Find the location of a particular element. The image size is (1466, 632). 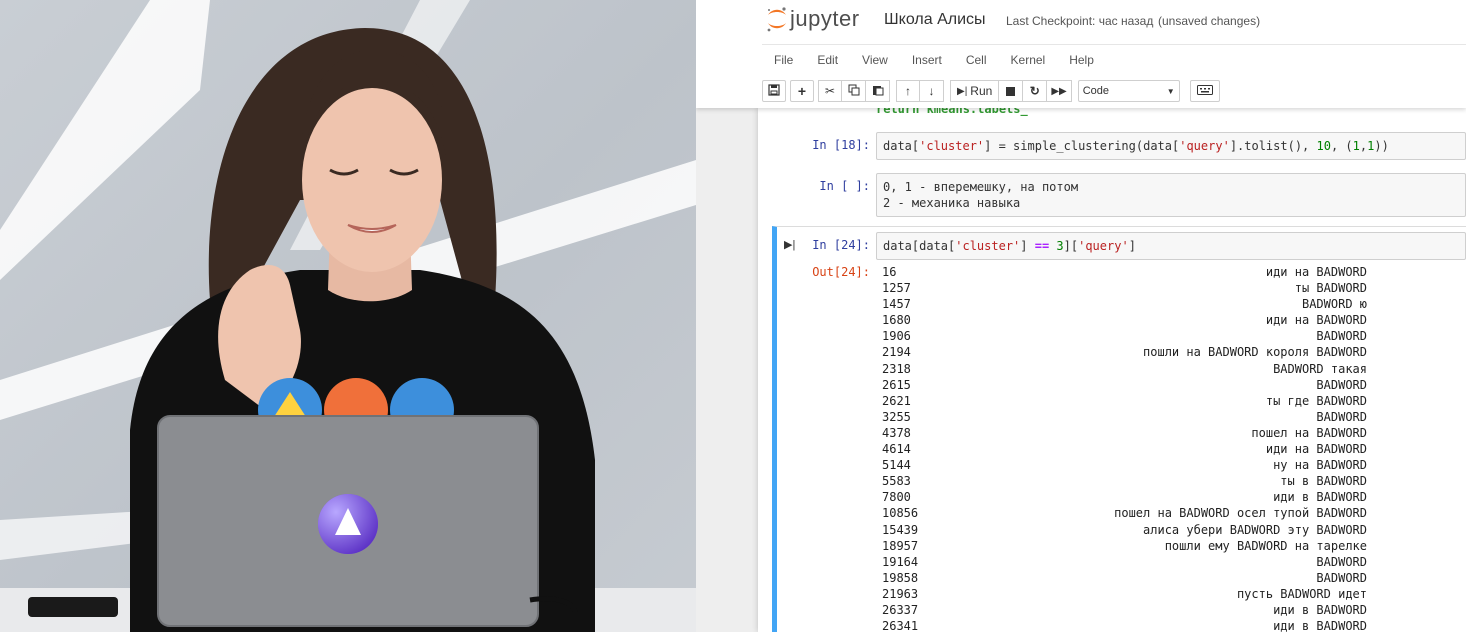

menu-view: View is located at coordinates (875, 60).